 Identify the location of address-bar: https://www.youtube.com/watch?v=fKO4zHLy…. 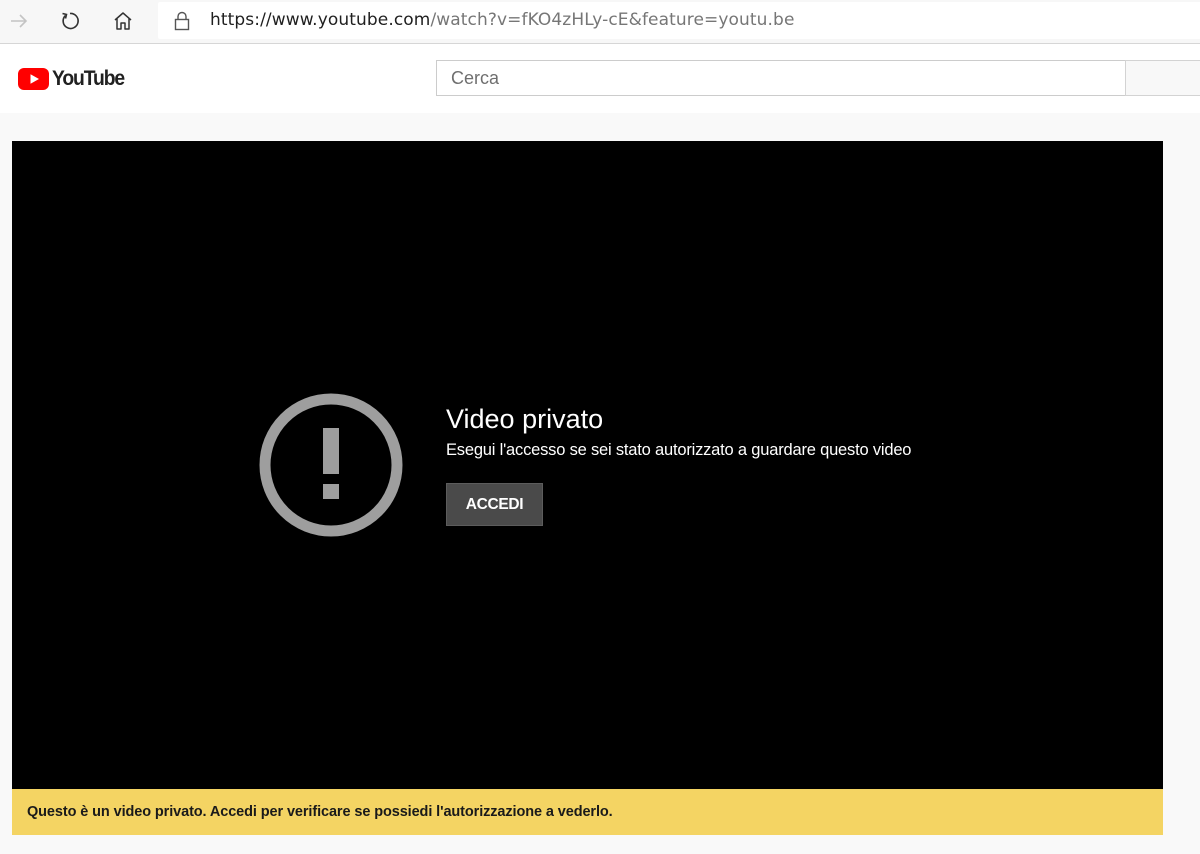
(679, 20).